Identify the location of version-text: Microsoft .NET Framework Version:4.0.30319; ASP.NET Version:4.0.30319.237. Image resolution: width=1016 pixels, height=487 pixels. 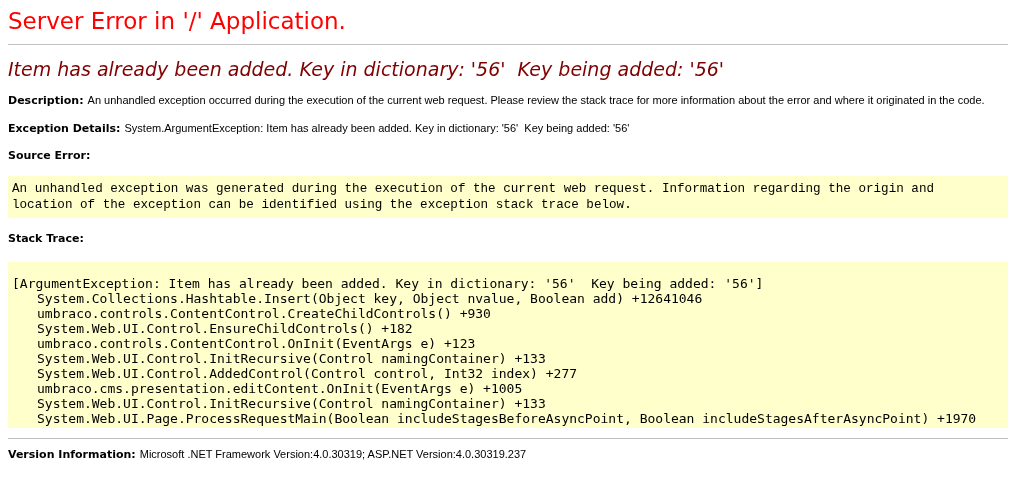
(333, 454).